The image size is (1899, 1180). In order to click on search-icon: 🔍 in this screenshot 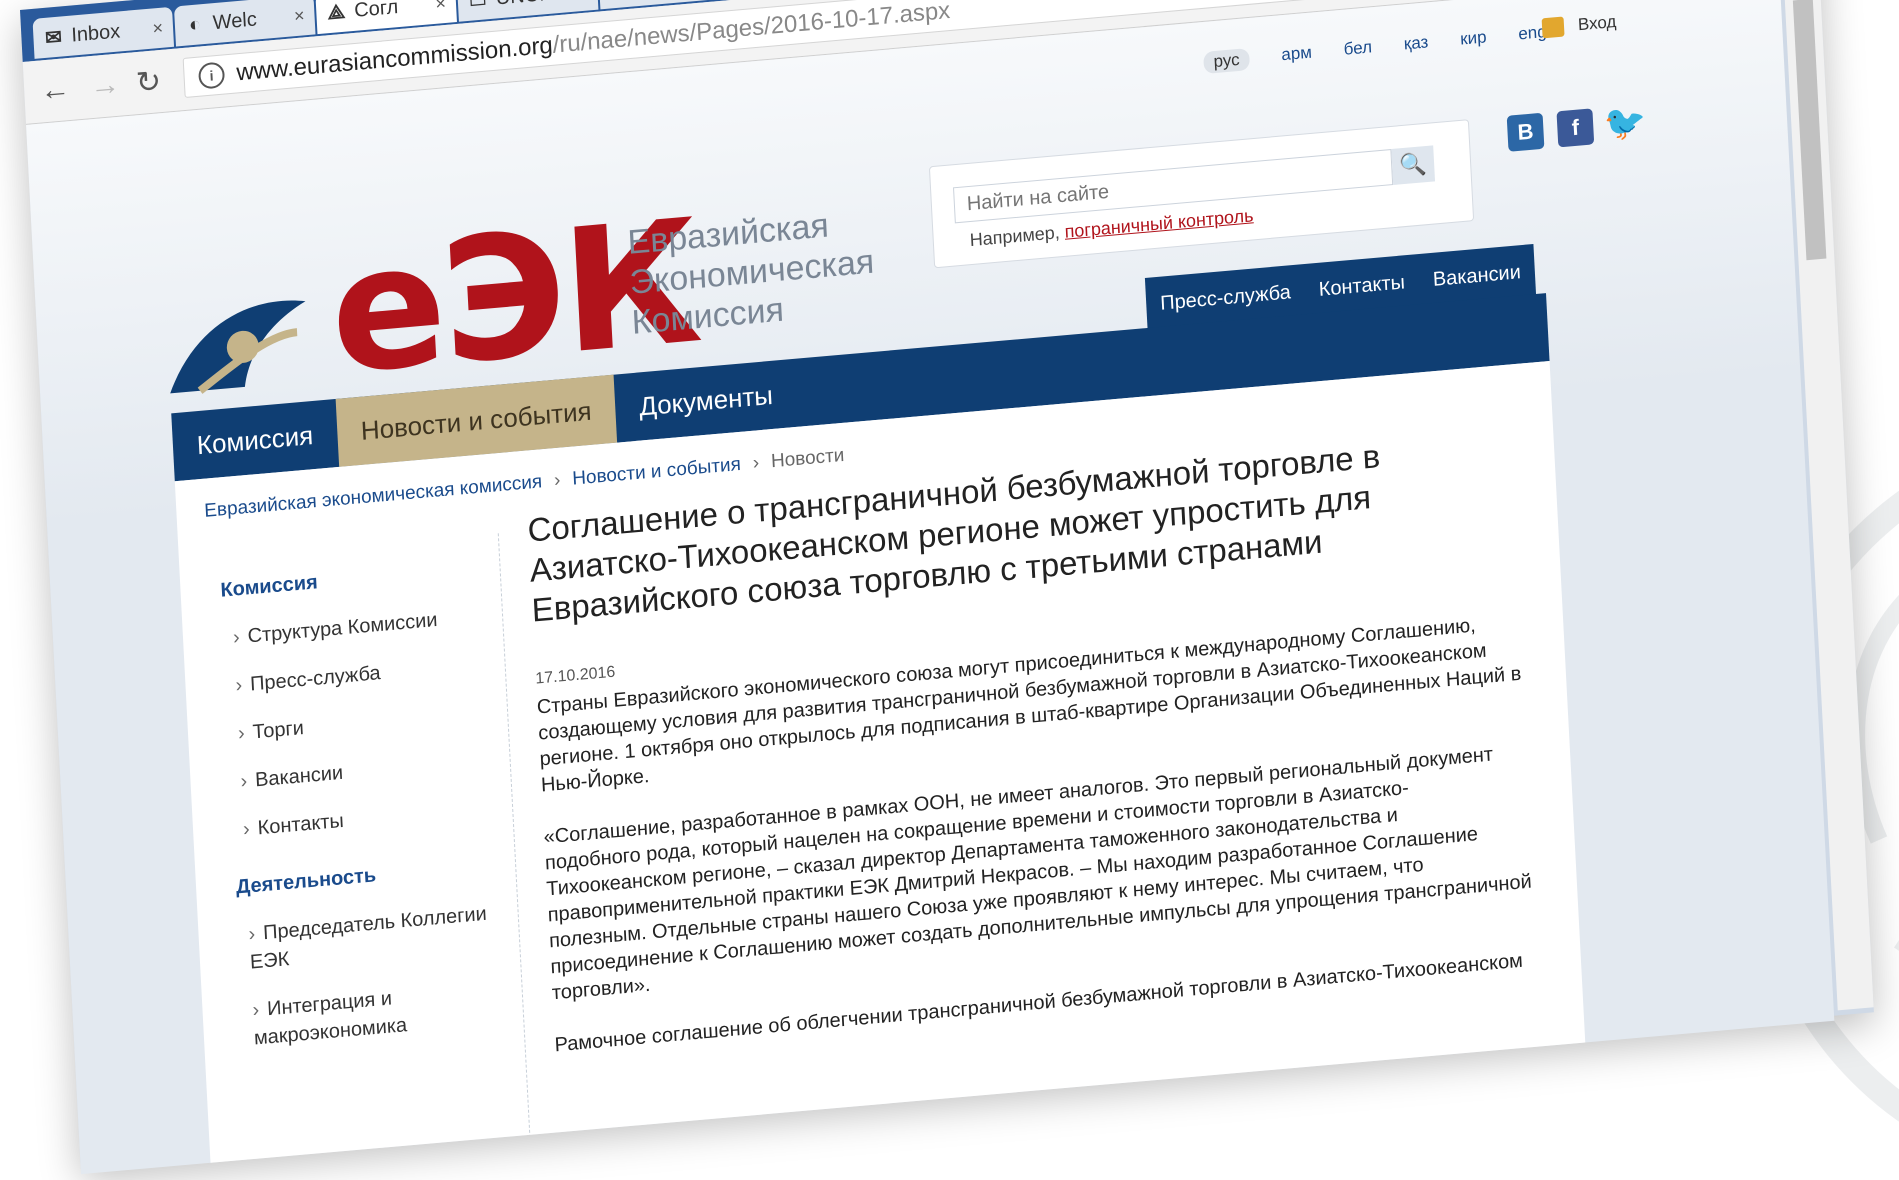, I will do `click(1413, 165)`.